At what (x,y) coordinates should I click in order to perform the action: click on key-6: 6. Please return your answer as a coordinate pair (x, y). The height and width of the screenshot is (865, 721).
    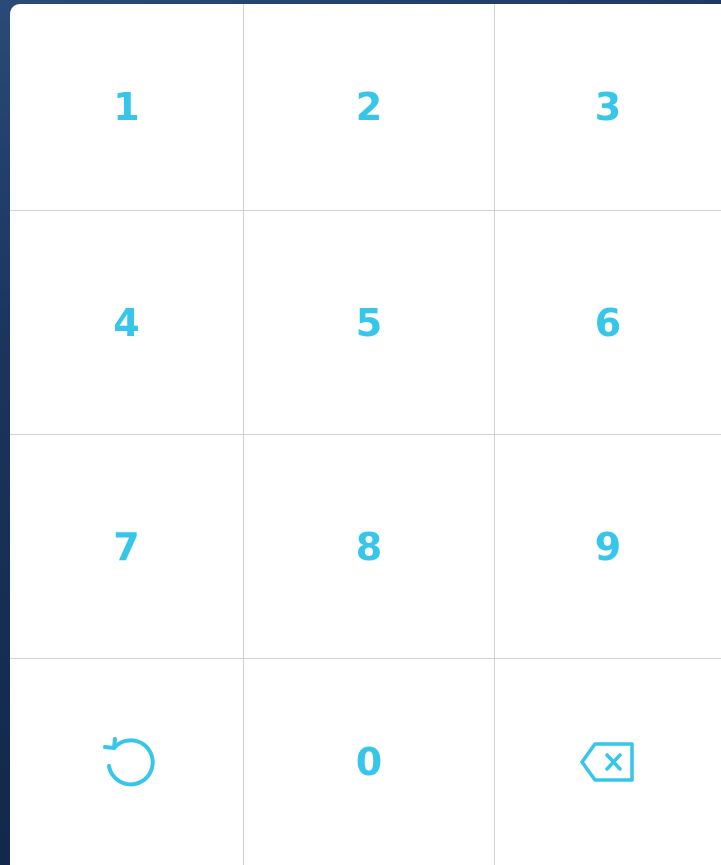
    Looking at the image, I should click on (608, 323).